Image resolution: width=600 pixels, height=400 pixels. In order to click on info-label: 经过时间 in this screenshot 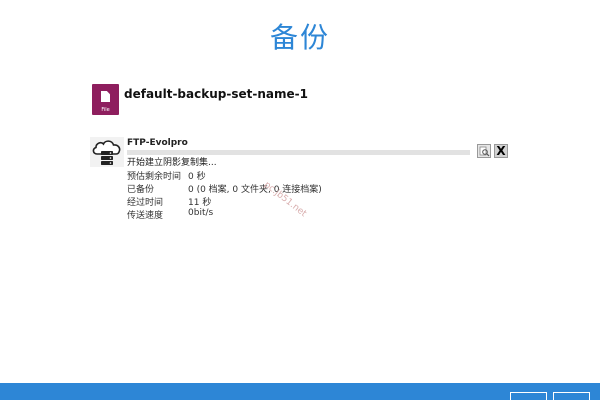, I will do `click(145, 203)`.